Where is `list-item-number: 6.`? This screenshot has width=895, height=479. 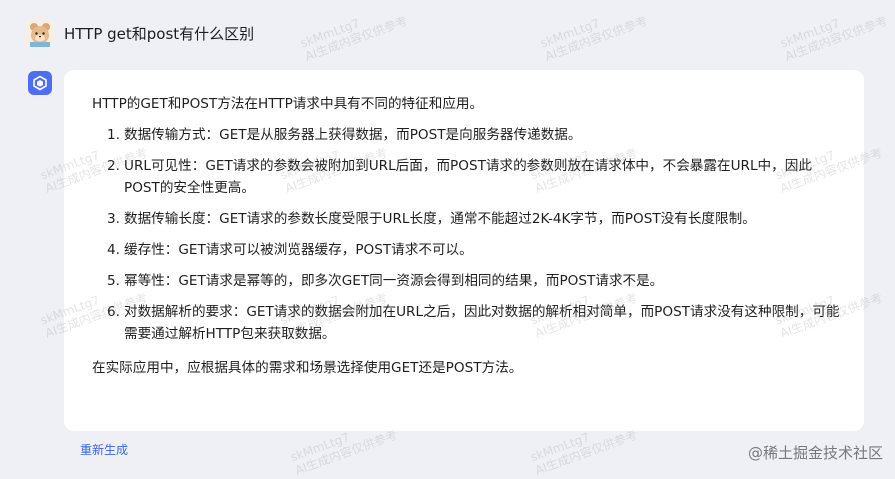
list-item-number: 6. is located at coordinates (113, 312).